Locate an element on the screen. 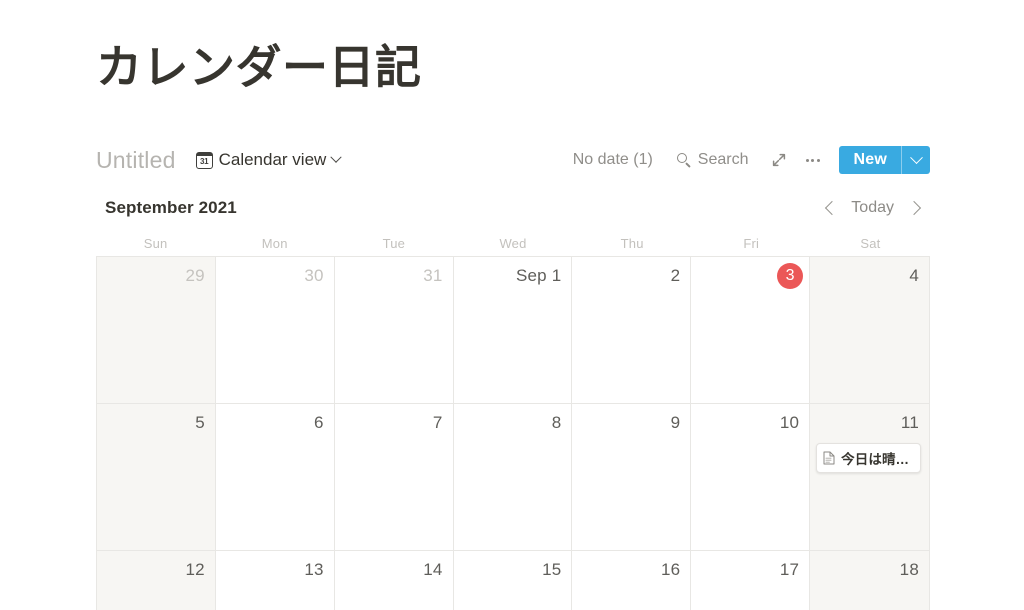 This screenshot has width=1024, height=610. calendar-day-cell: 9 is located at coordinates (632, 477).